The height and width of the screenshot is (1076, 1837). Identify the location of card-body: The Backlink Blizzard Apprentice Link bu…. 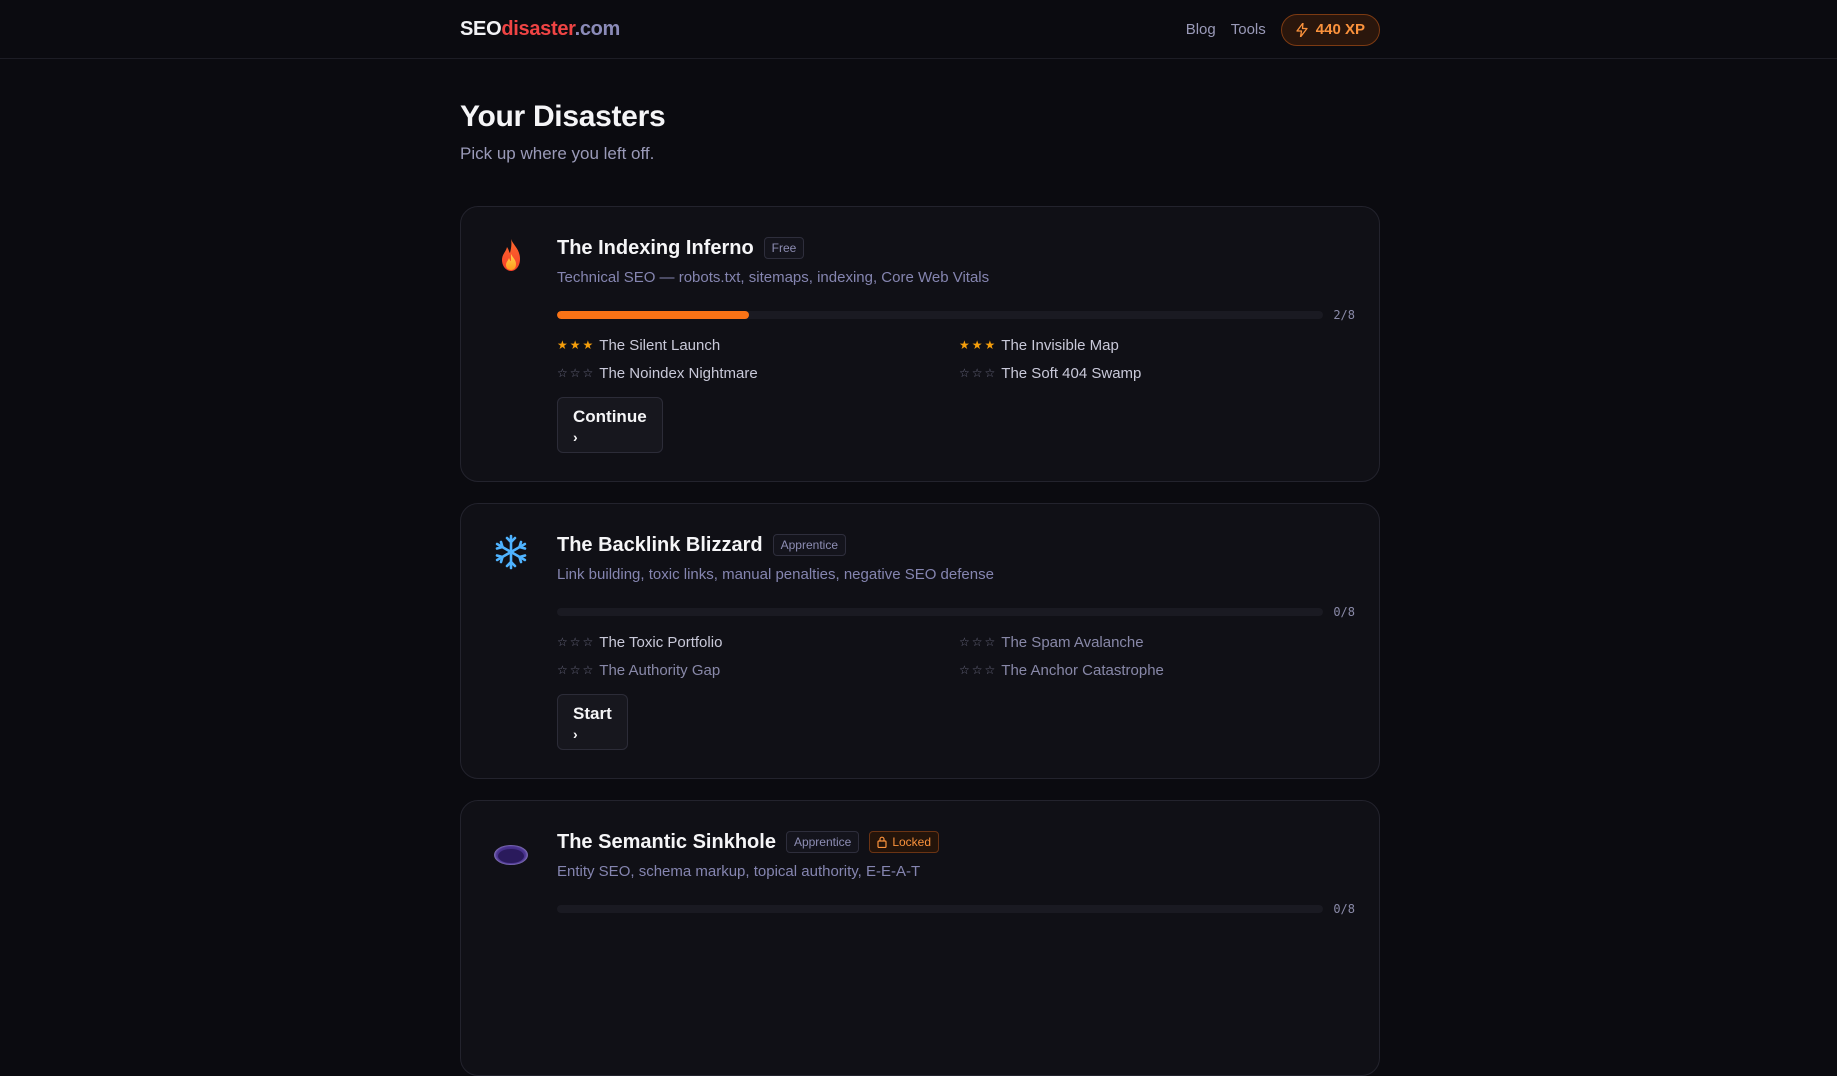
(956, 641).